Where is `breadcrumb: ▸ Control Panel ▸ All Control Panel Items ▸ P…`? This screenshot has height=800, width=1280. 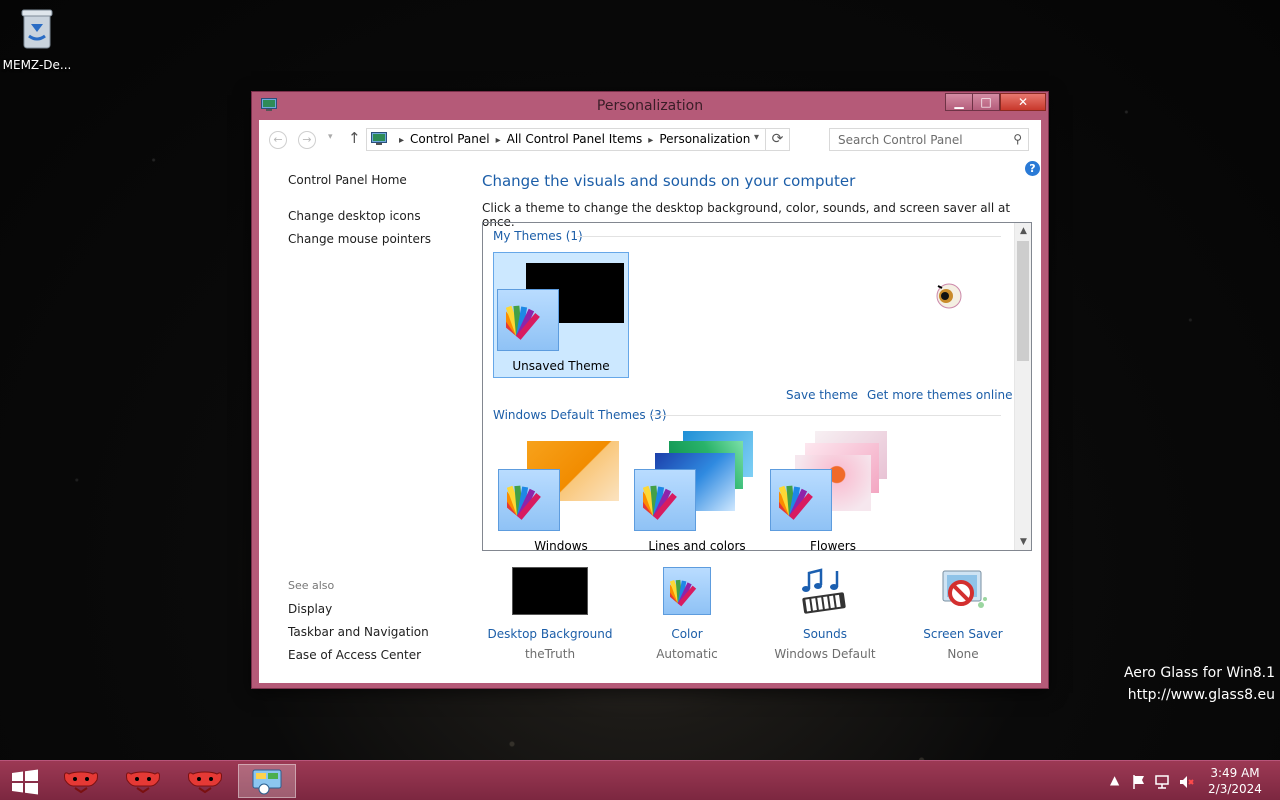
breadcrumb: ▸ Control Panel ▸ All Control Panel Items ▸ P… is located at coordinates (571, 139).